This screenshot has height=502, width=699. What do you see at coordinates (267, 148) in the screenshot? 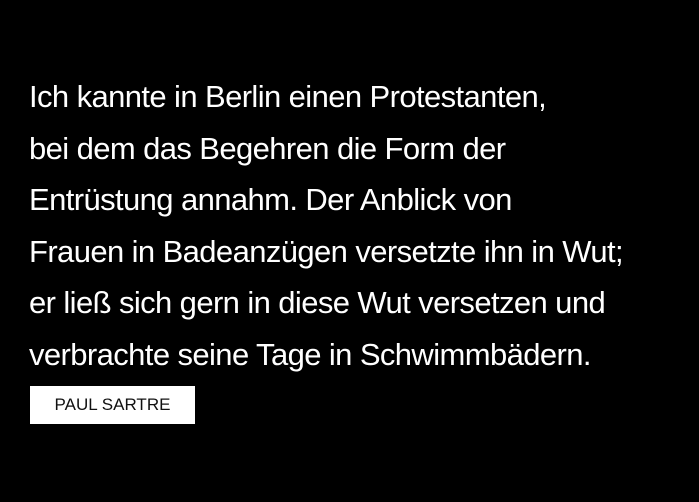
I see `quote-line: bei dem das Begehren die Form der` at bounding box center [267, 148].